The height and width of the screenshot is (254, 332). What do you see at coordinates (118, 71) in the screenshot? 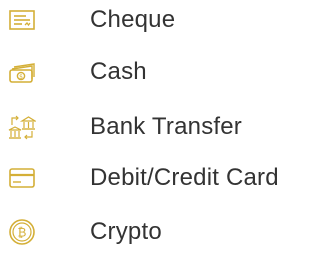
I see `payment-method-label: Cash` at bounding box center [118, 71].